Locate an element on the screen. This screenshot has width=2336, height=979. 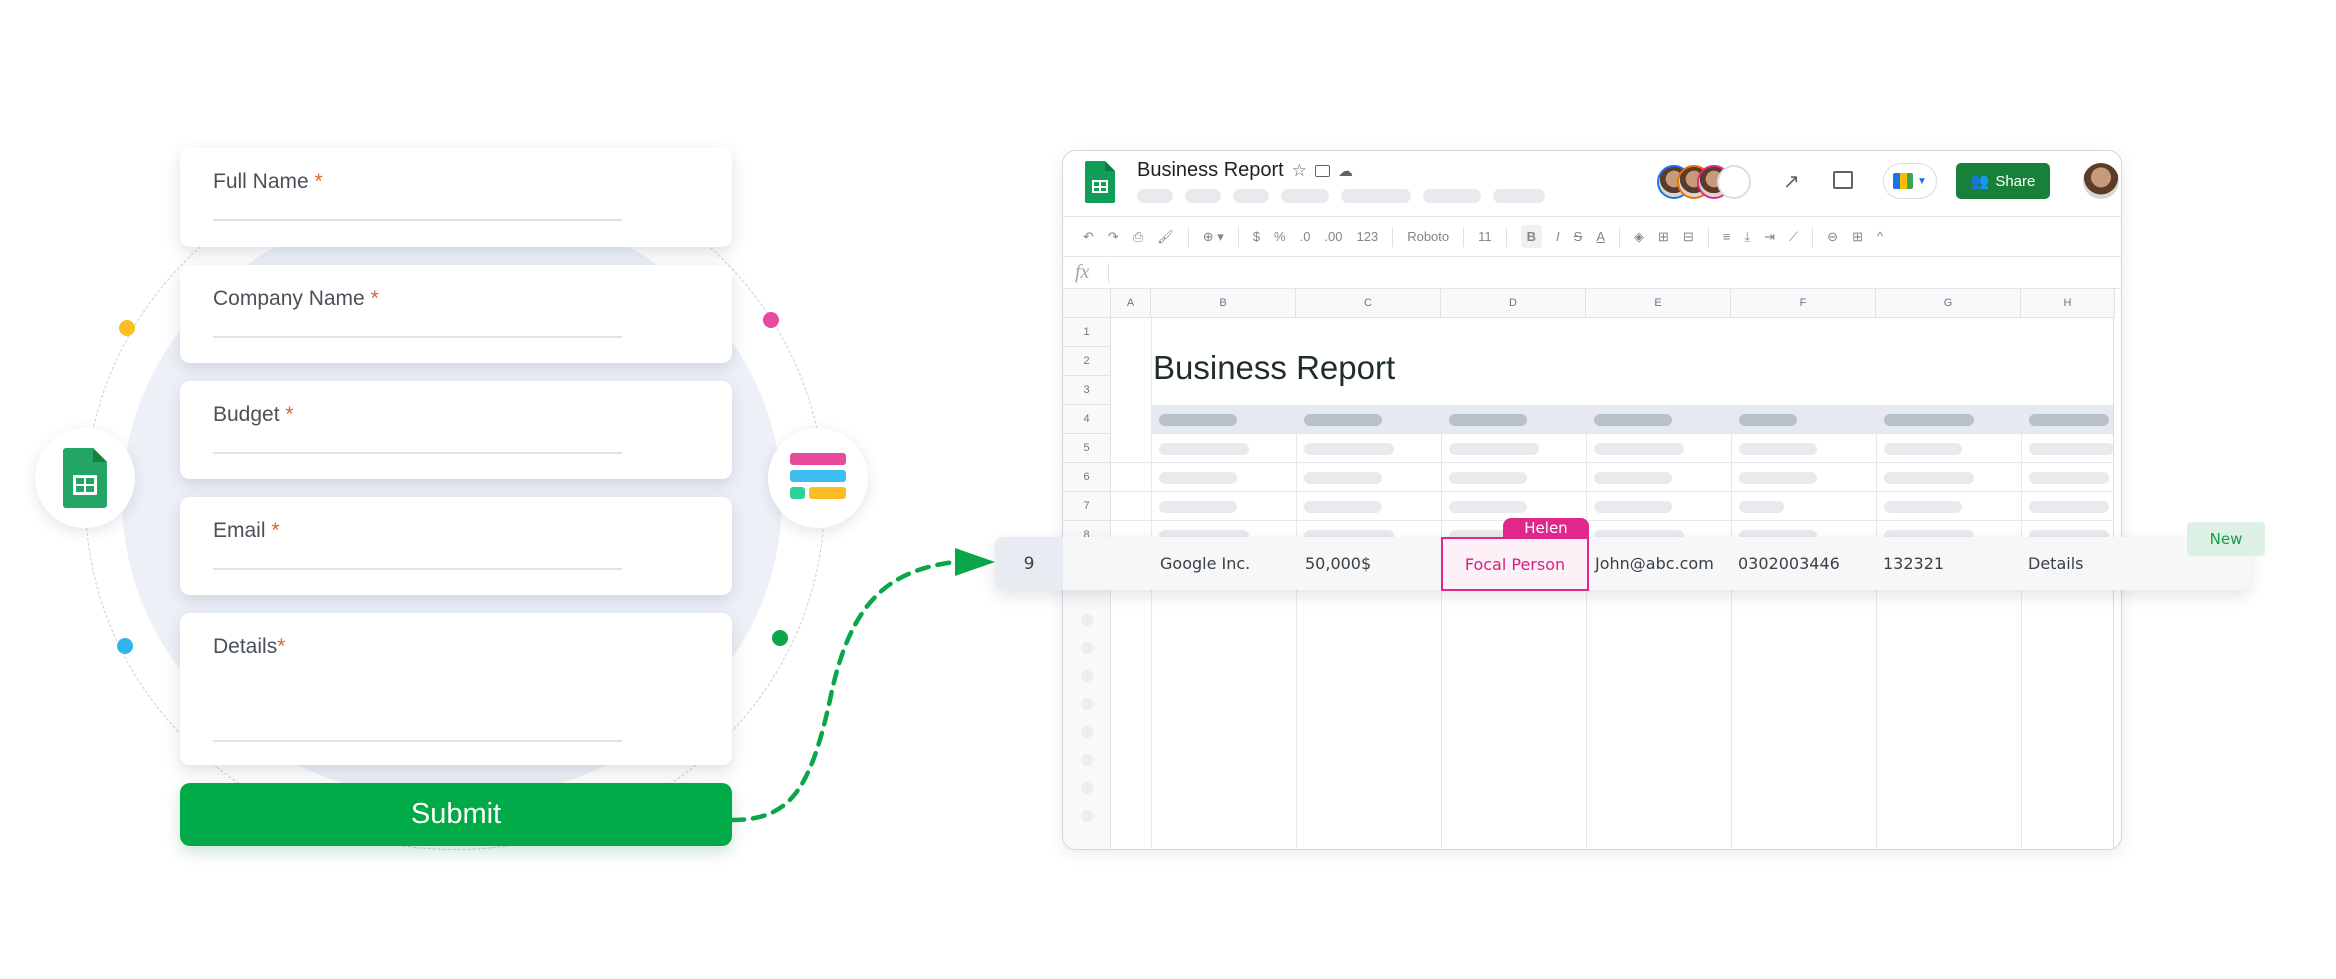
italic-button: I is located at coordinates (1558, 236).